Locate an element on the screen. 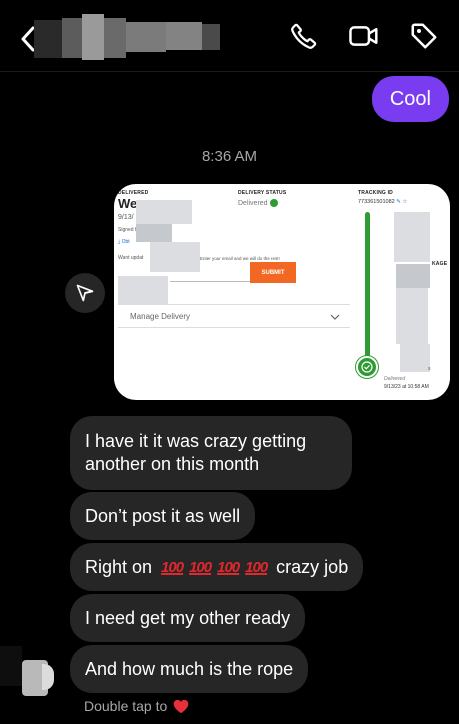 Image resolution: width=459 pixels, height=724 pixels. status-fragment: s is located at coordinates (429, 369).